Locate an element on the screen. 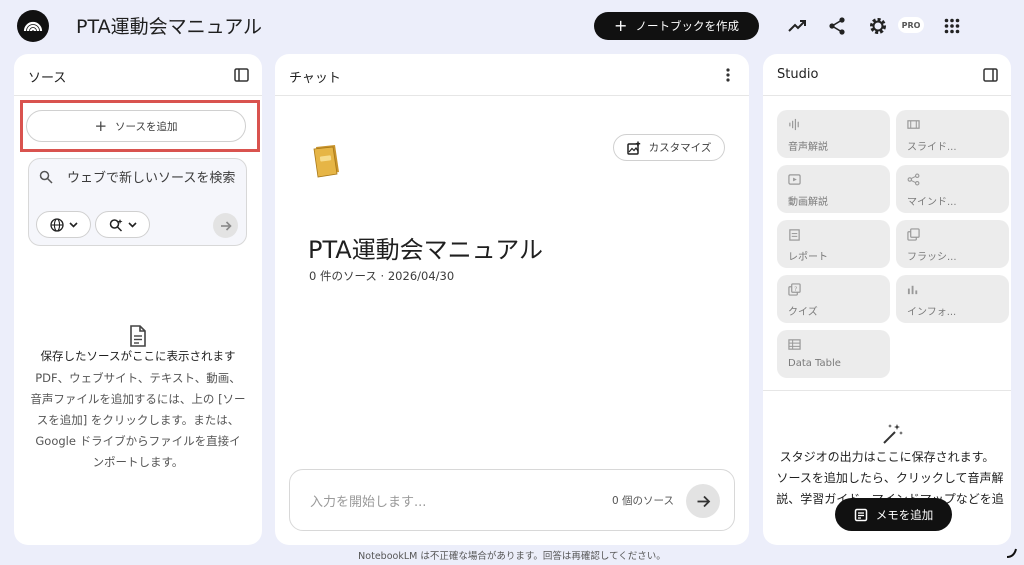 The image size is (1024, 565). studio-tile: ? クイズ is located at coordinates (833, 299).